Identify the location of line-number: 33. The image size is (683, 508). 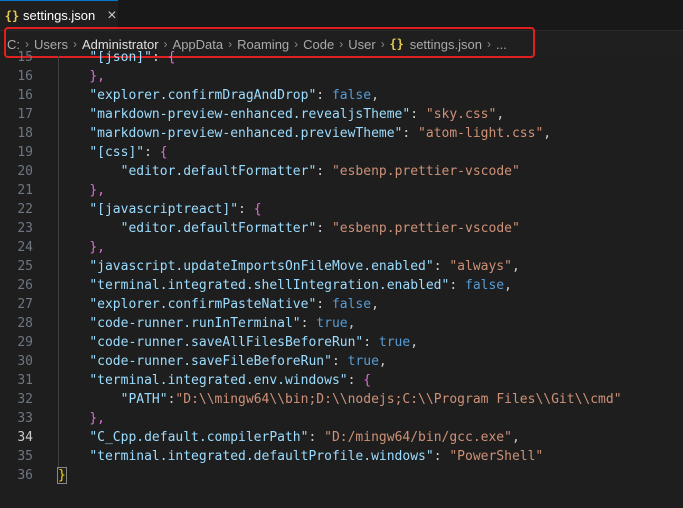
(25, 418).